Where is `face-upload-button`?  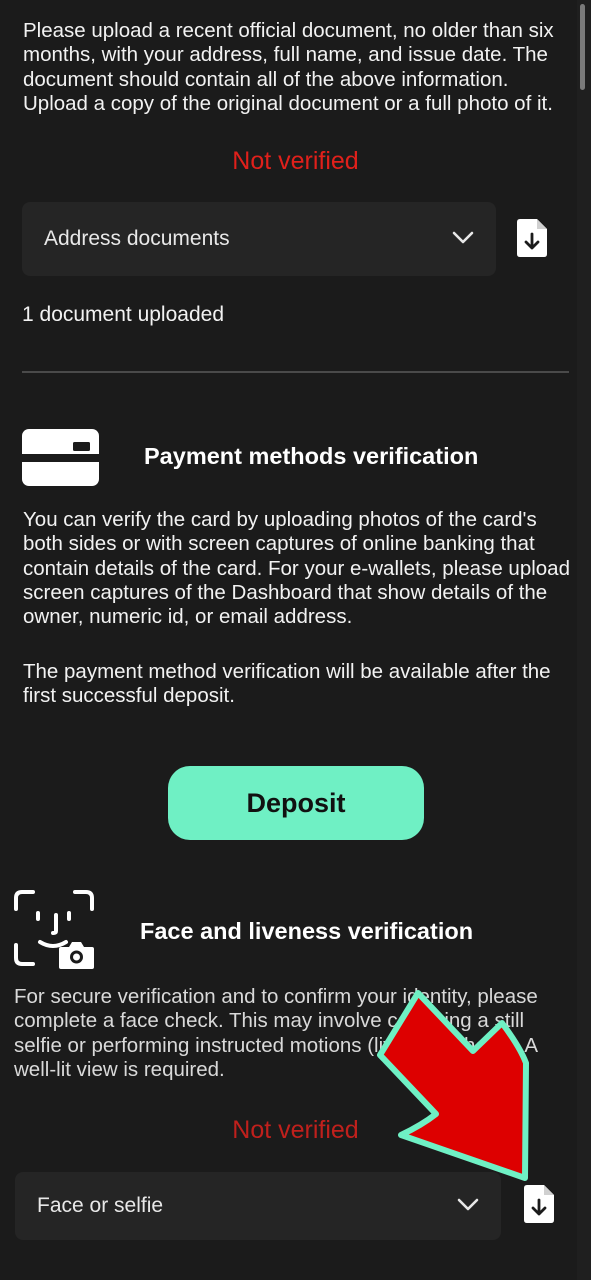 face-upload-button is located at coordinates (539, 1206).